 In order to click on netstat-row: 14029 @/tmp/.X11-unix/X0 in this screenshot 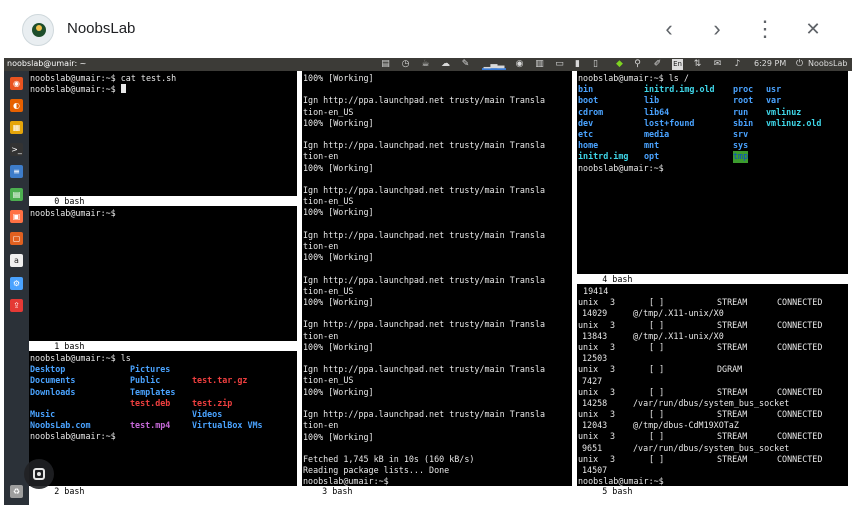, I will do `click(712, 313)`.